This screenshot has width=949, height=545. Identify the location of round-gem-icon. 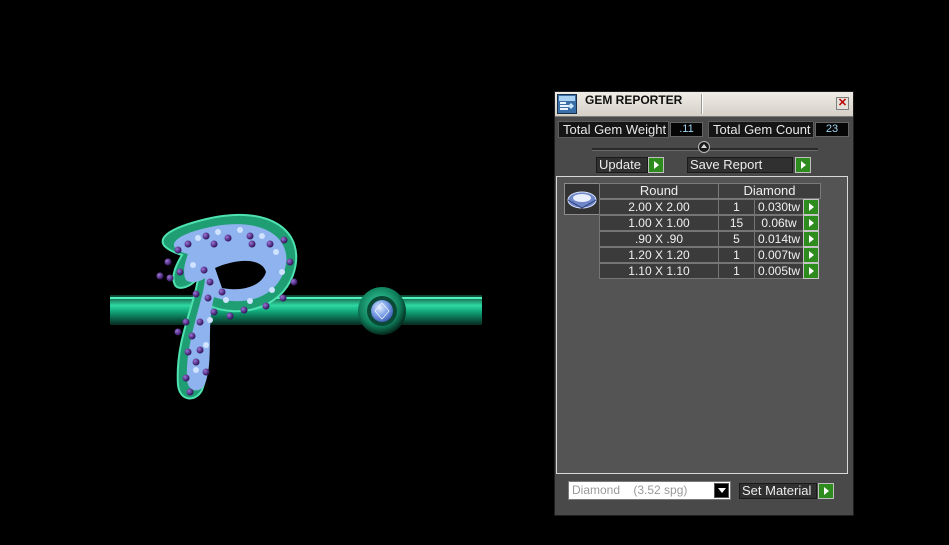
(582, 200).